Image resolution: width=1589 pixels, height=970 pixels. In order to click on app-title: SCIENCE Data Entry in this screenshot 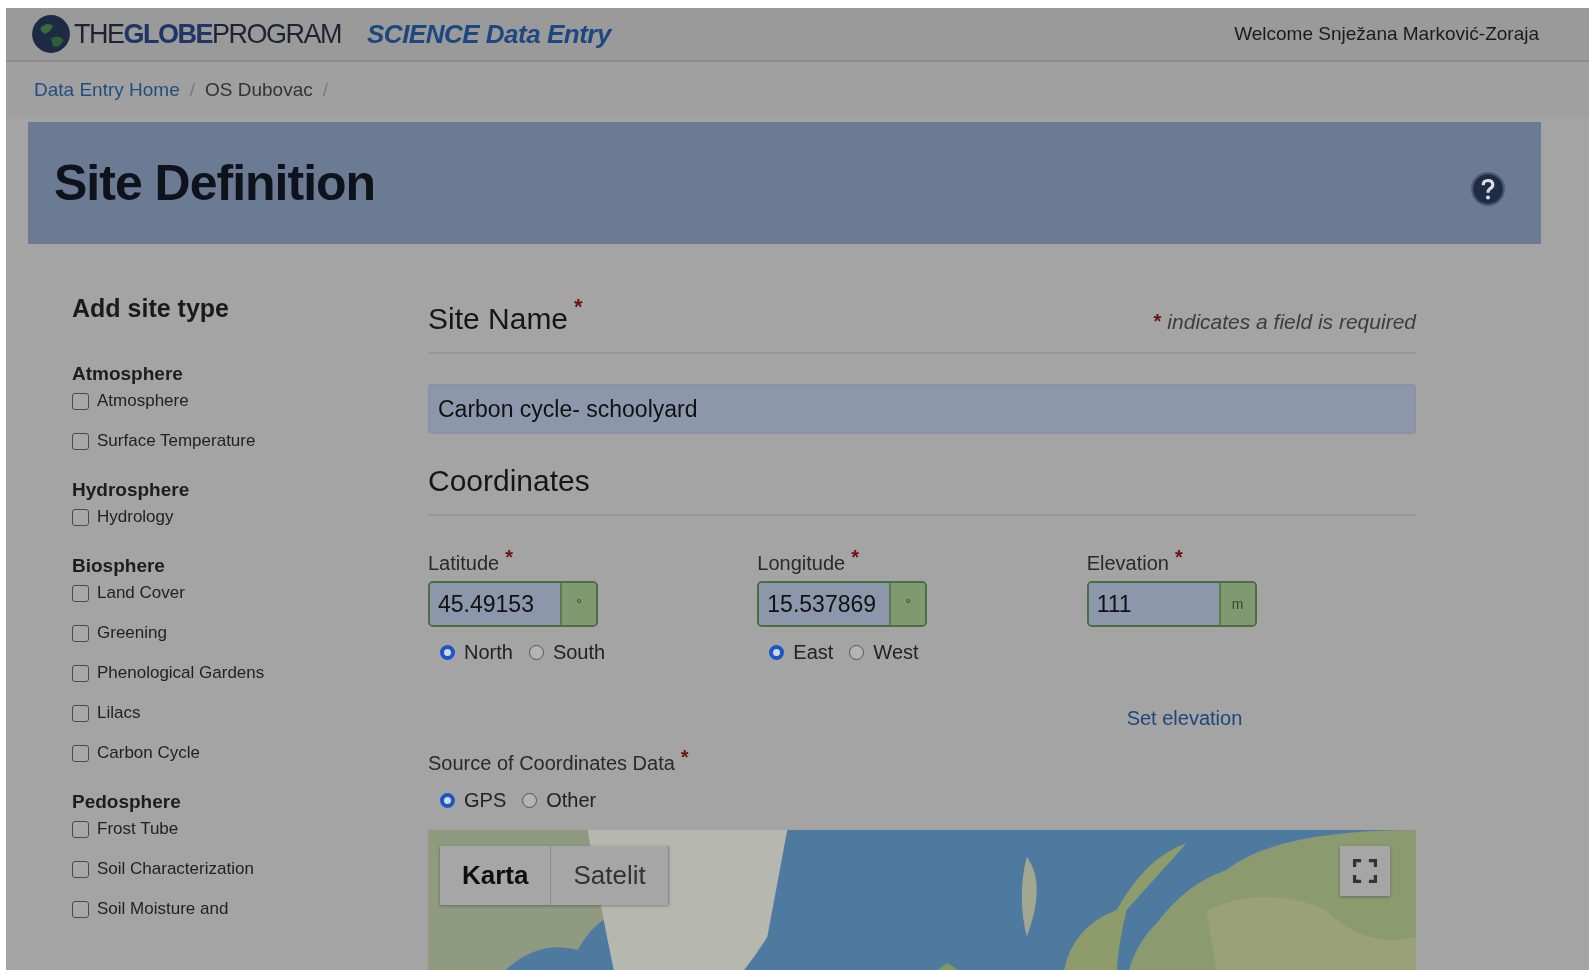, I will do `click(489, 34)`.